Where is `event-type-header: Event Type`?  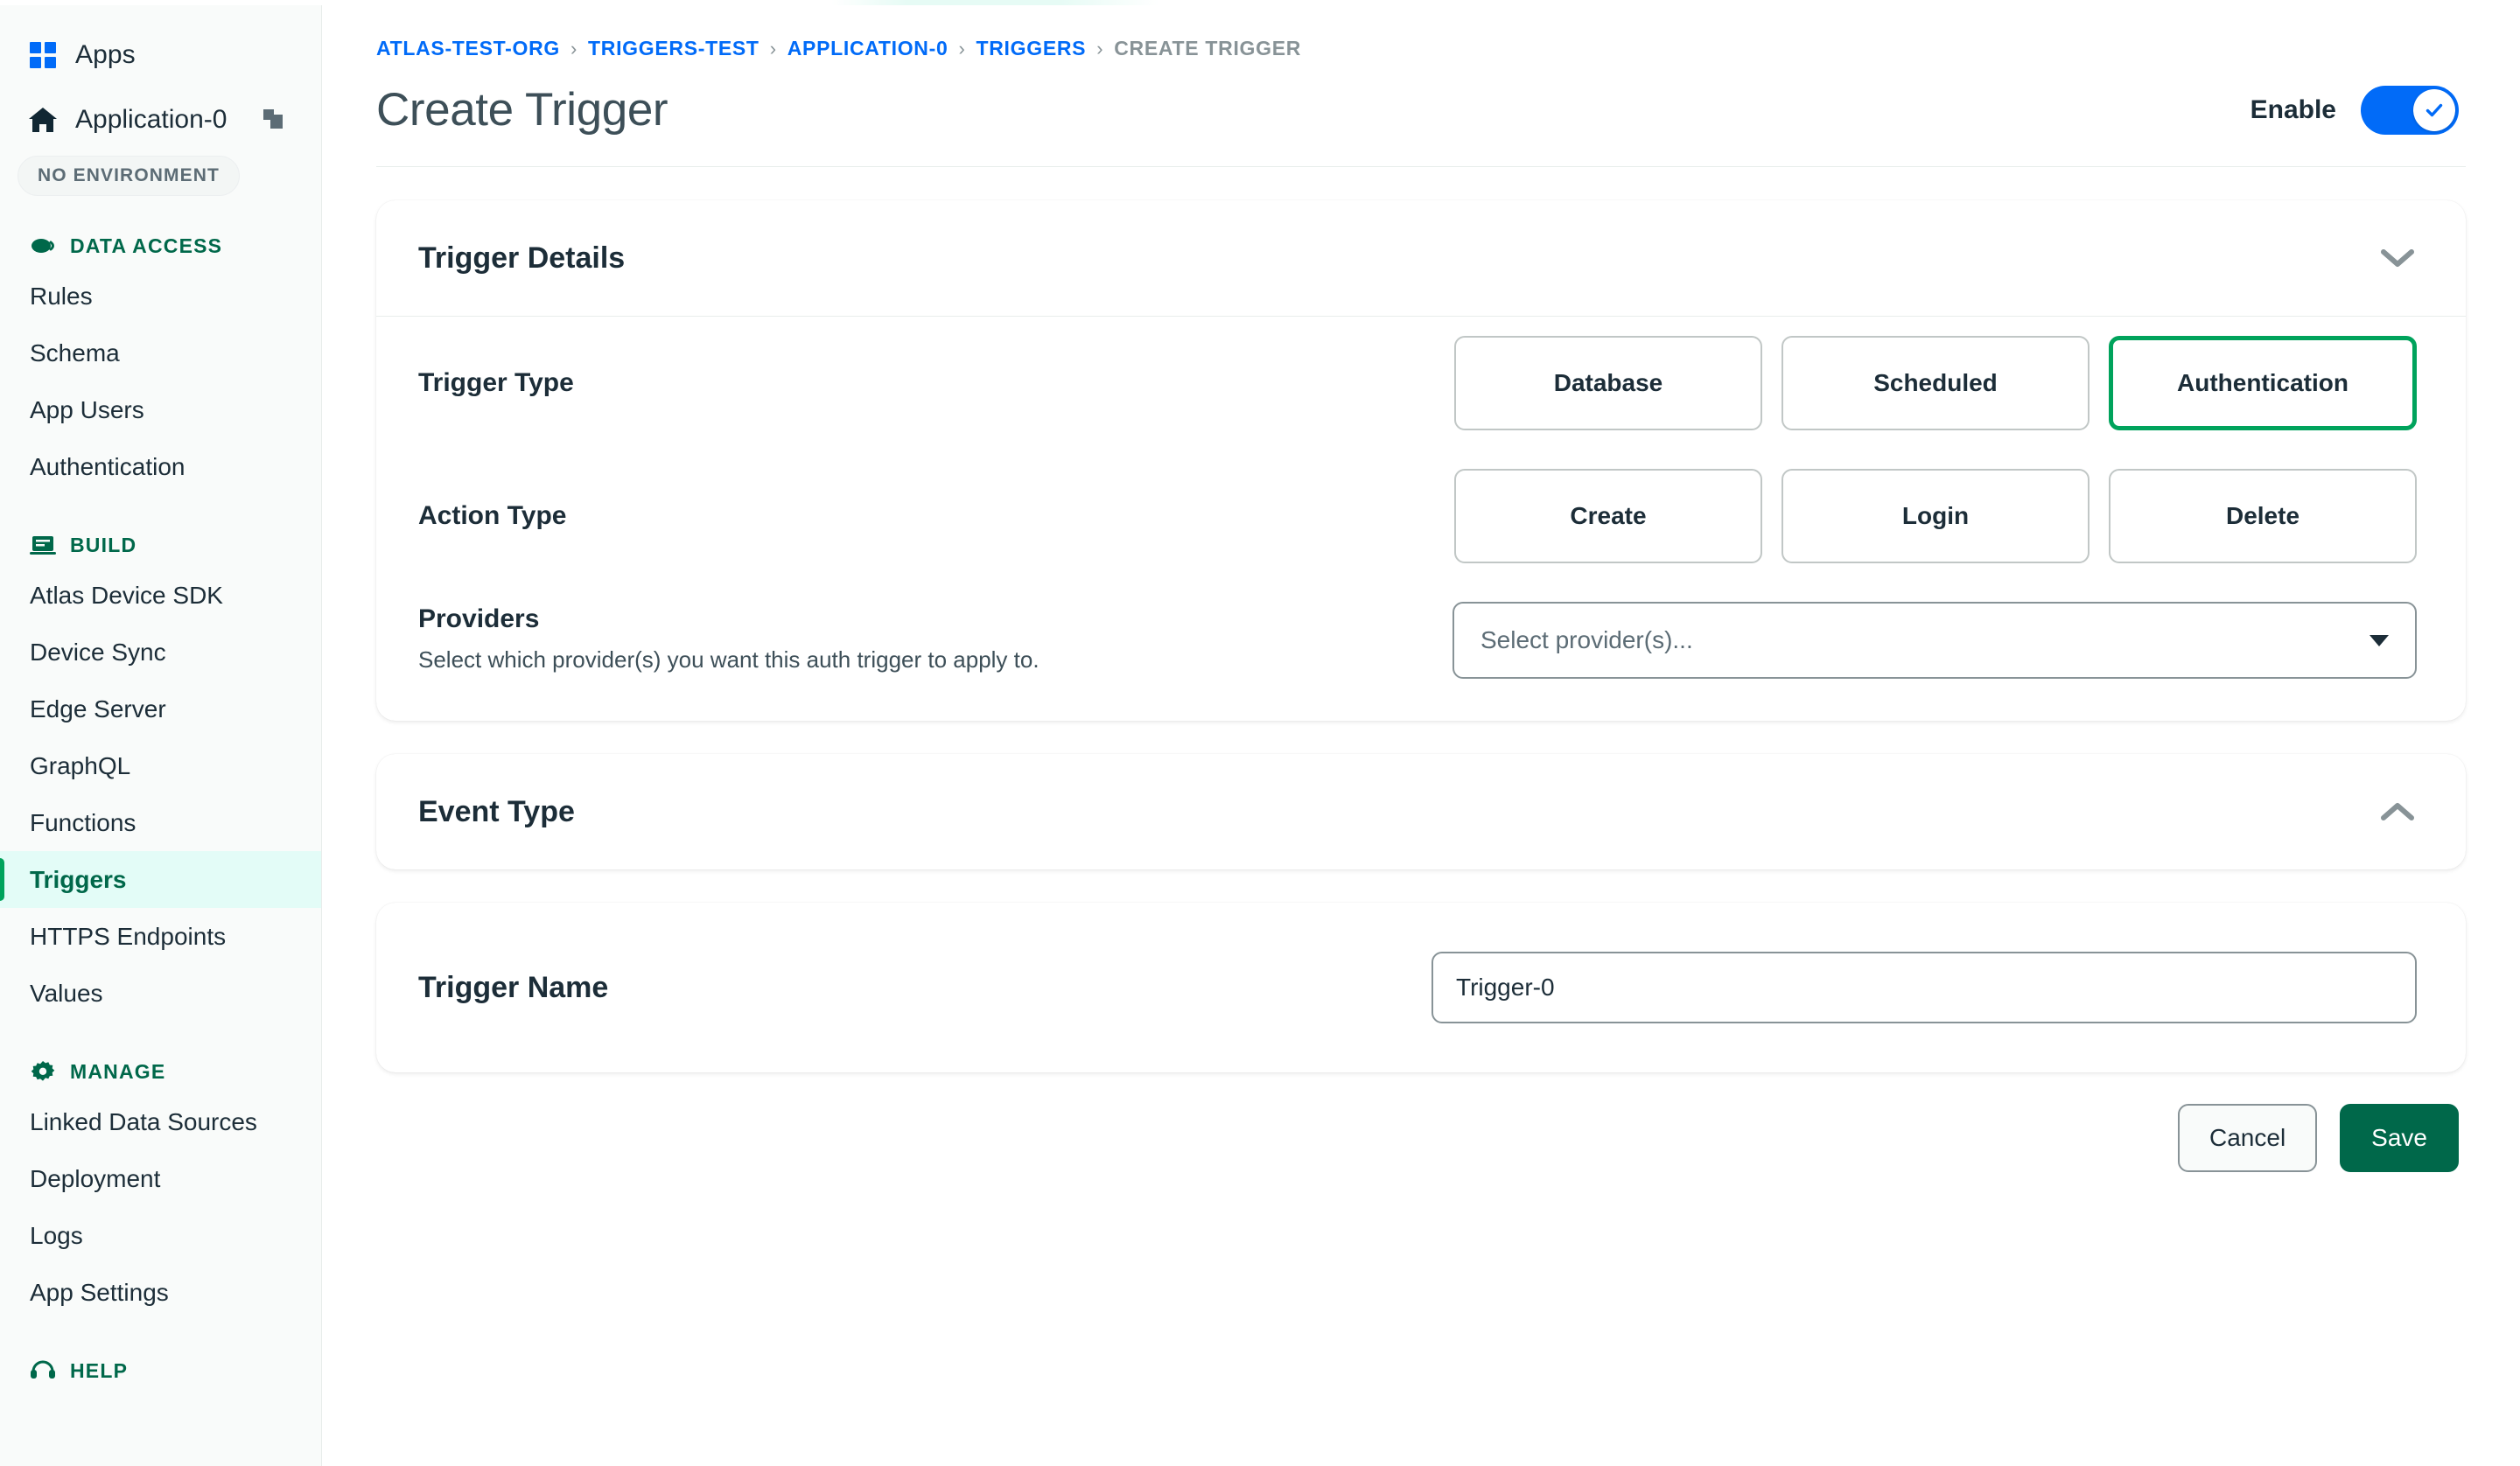
event-type-header: Event Type is located at coordinates (1421, 811).